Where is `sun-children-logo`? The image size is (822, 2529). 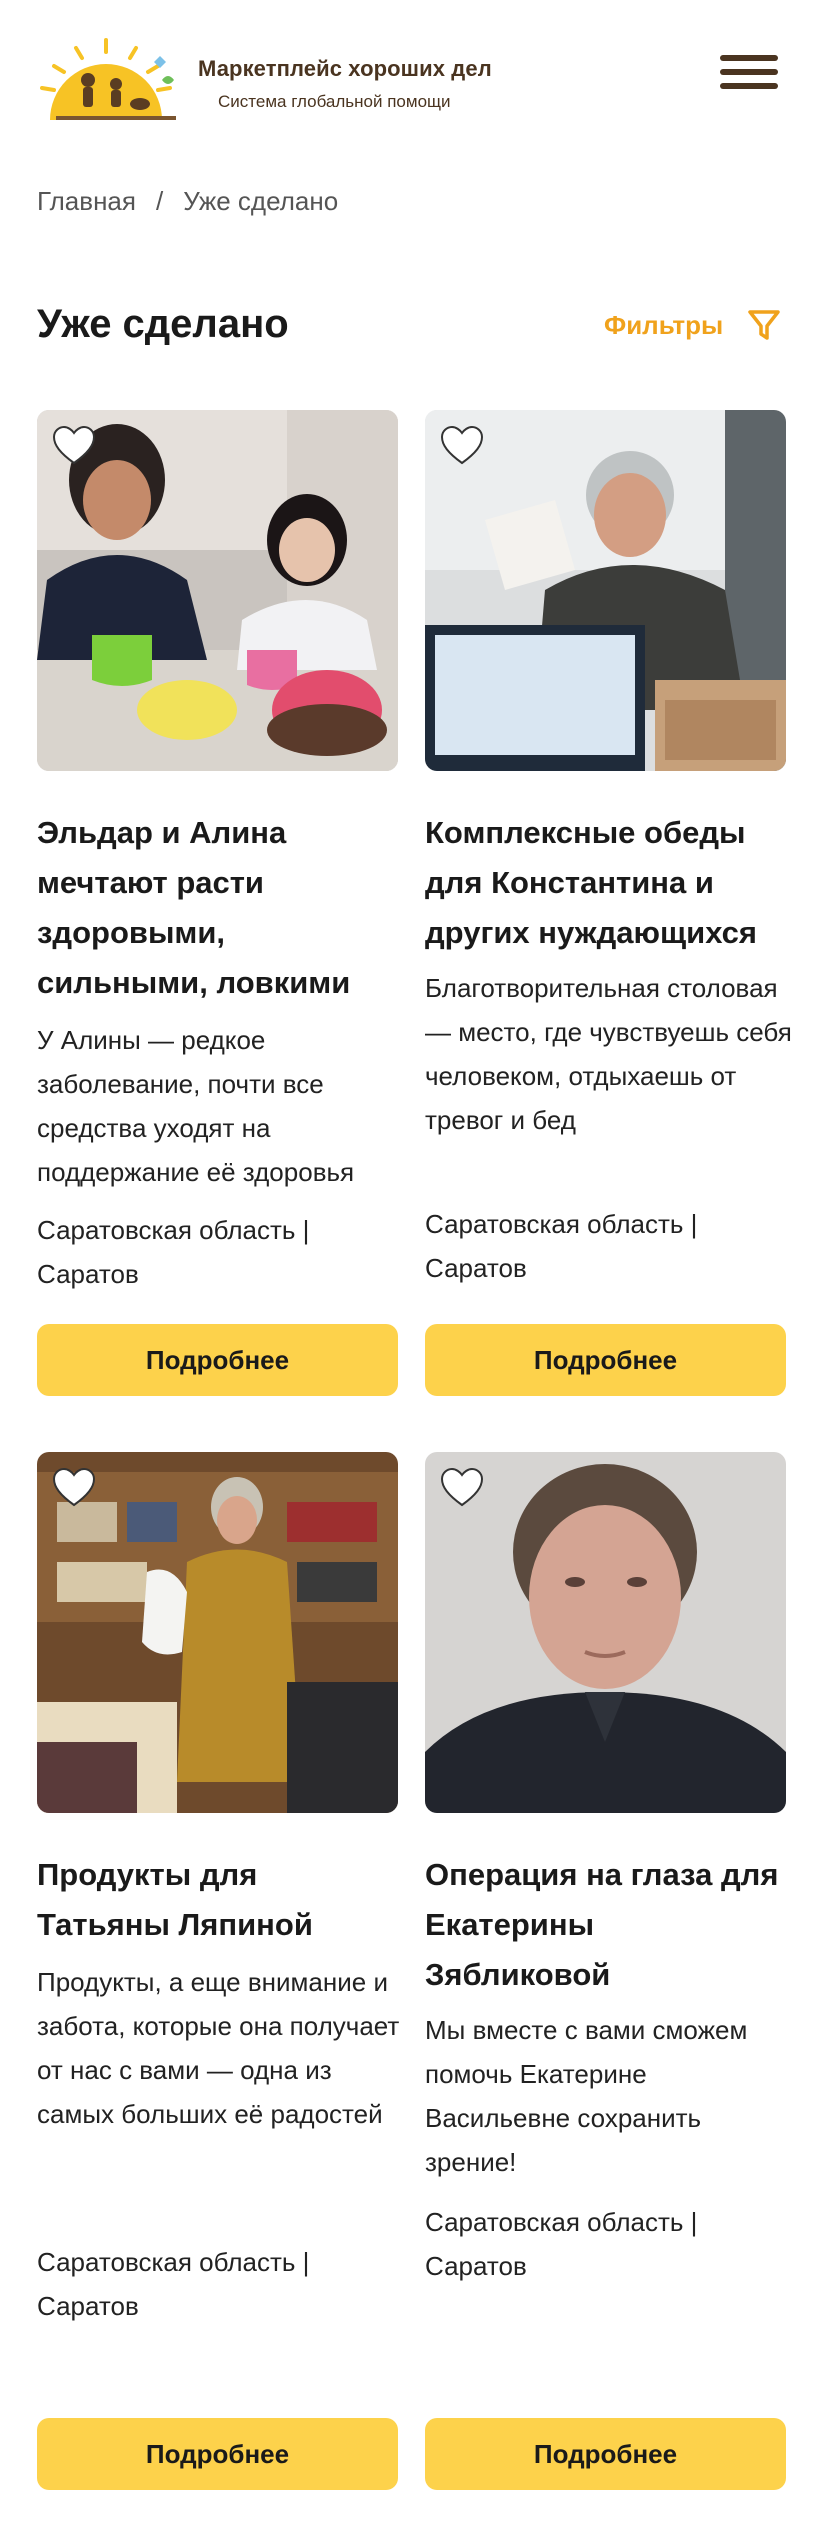 sun-children-logo is located at coordinates (109, 78).